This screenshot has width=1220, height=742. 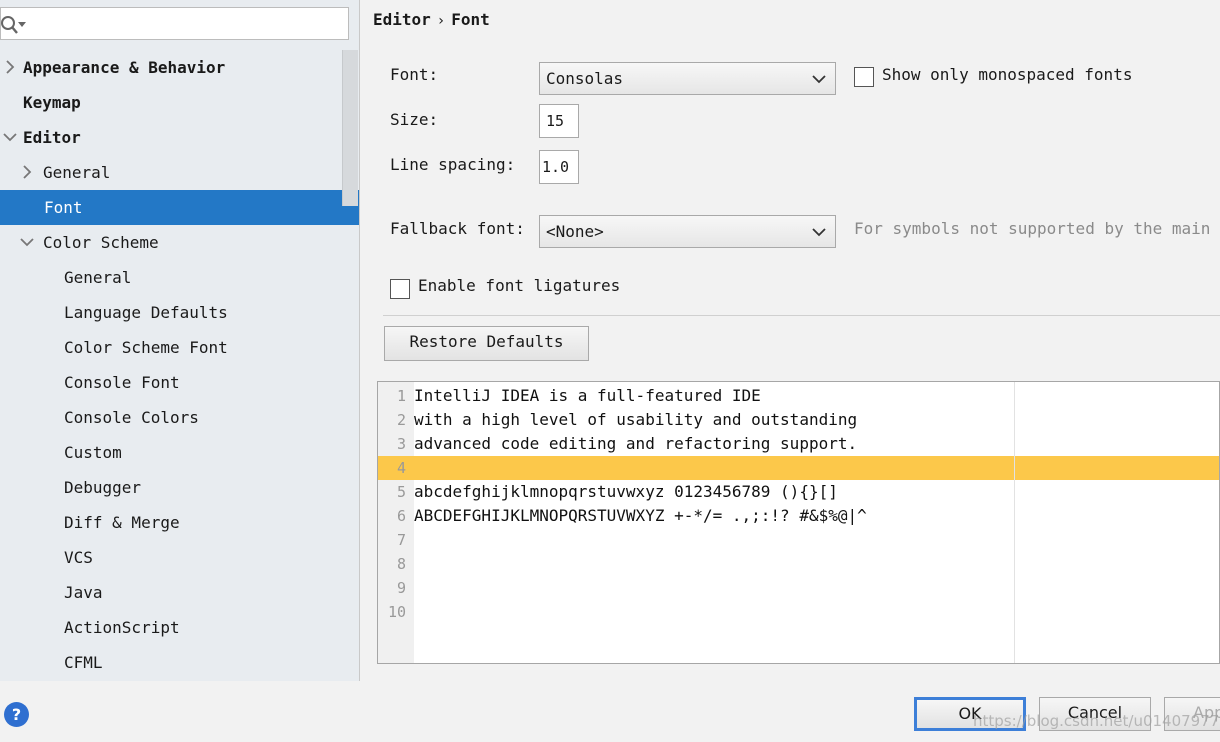 What do you see at coordinates (401, 588) in the screenshot?
I see `line-number: 9` at bounding box center [401, 588].